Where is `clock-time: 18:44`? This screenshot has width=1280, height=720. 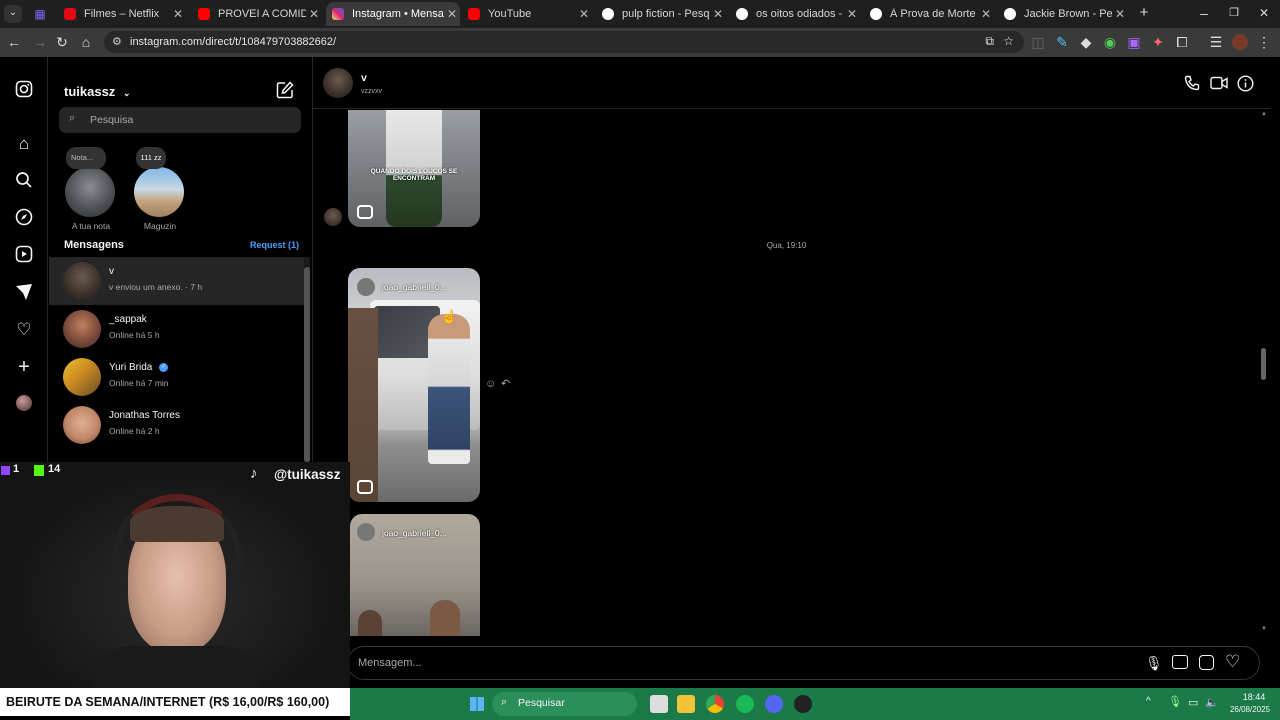
clock-time: 18:44 is located at coordinates (1254, 697).